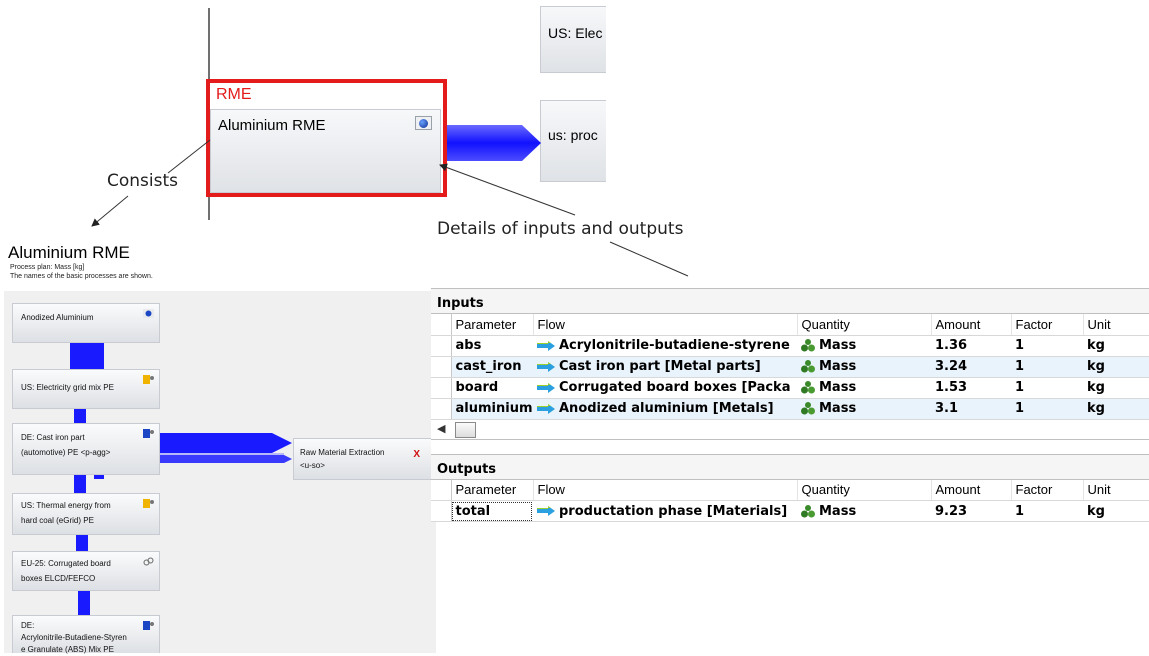 The height and width of the screenshot is (656, 1149). I want to click on flow-cell: Anodized aluminium [Metals], so click(665, 409).